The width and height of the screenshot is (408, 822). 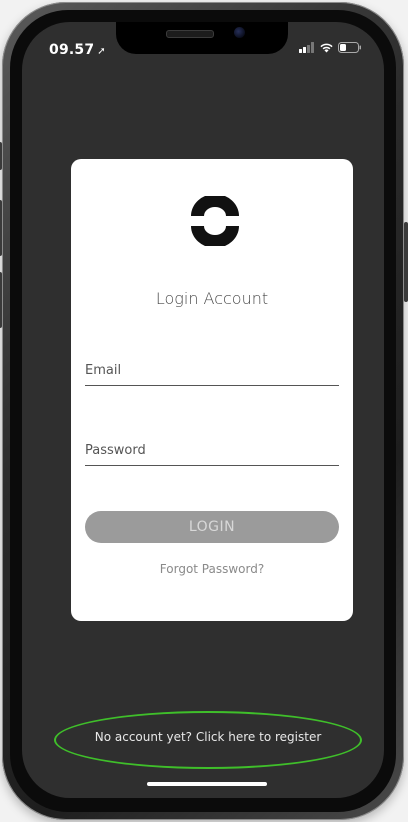 What do you see at coordinates (101, 51) in the screenshot?
I see `location-arrow-icon: ➚` at bounding box center [101, 51].